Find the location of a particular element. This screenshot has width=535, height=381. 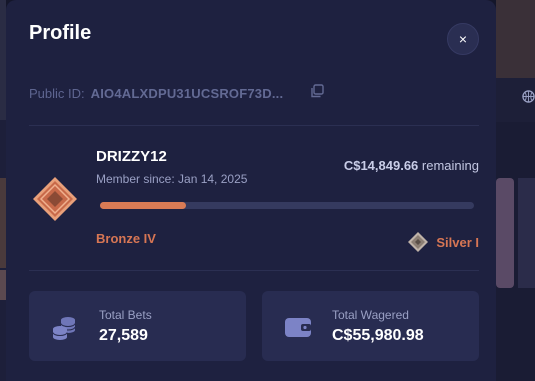

close-icon: × is located at coordinates (463, 39).